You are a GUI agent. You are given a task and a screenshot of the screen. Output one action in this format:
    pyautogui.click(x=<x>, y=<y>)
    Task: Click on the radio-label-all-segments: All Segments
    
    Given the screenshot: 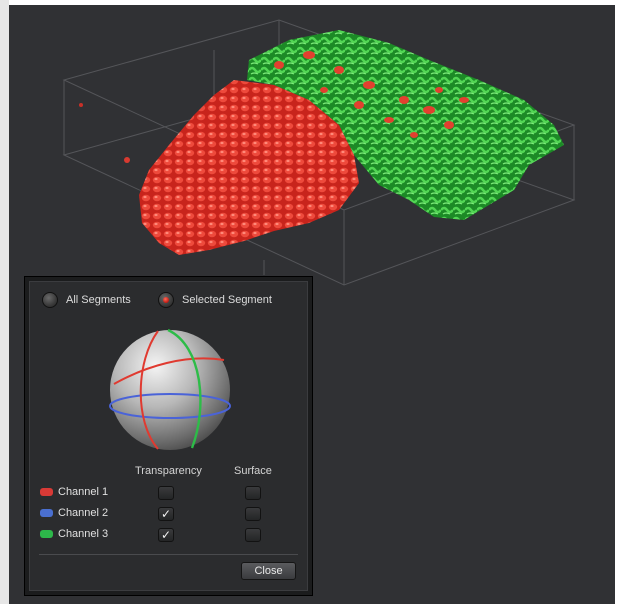 What is the action you would take?
    pyautogui.click(x=98, y=300)
    